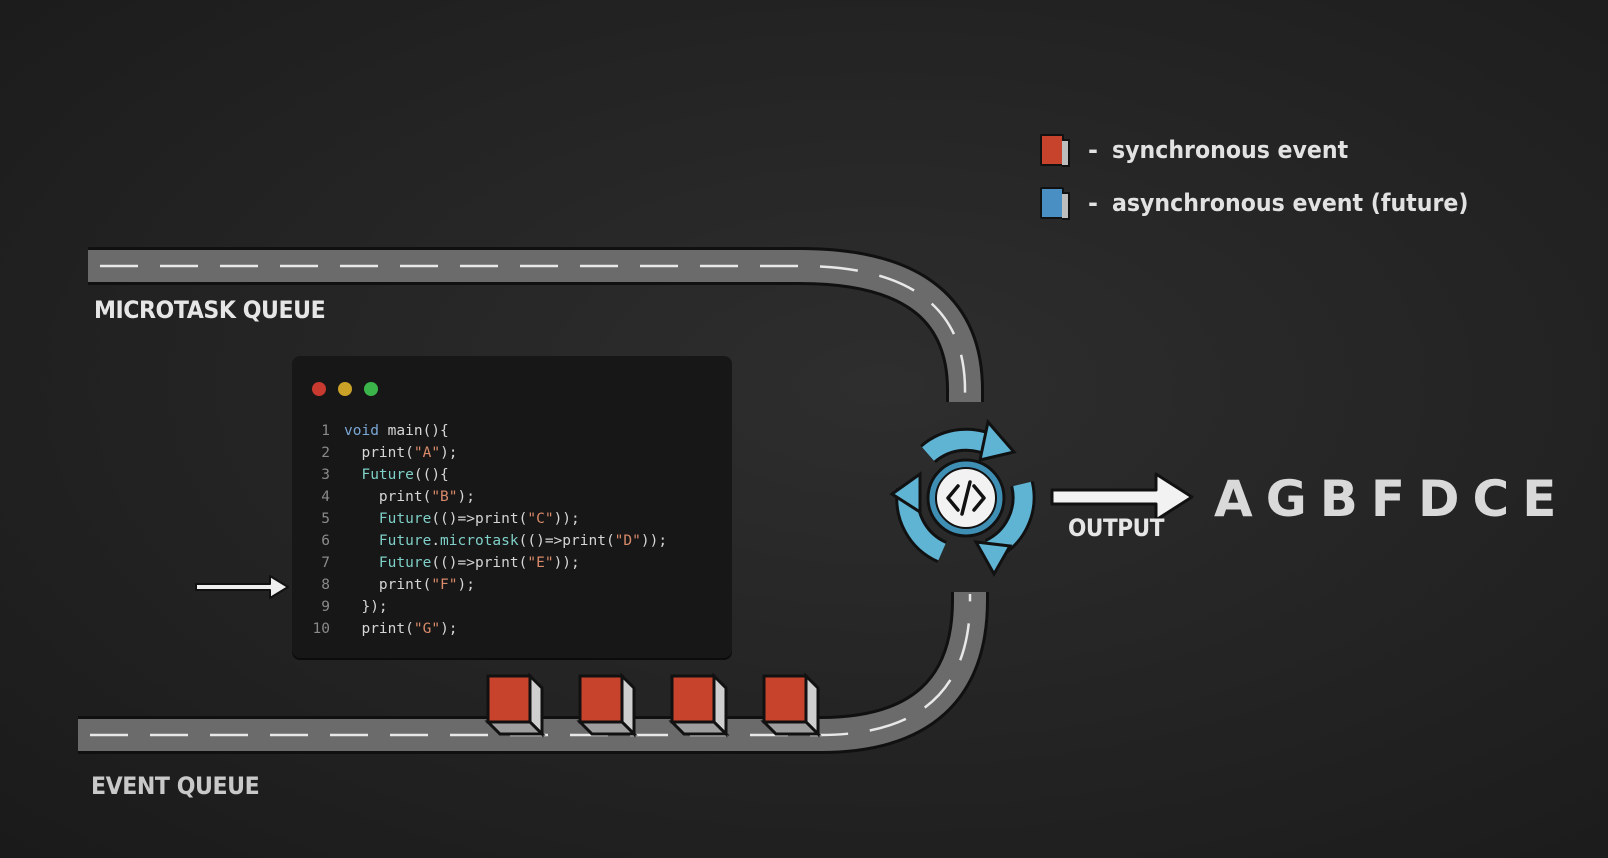 This screenshot has width=1608, height=858. What do you see at coordinates (325, 453) in the screenshot?
I see `line-number: 2` at bounding box center [325, 453].